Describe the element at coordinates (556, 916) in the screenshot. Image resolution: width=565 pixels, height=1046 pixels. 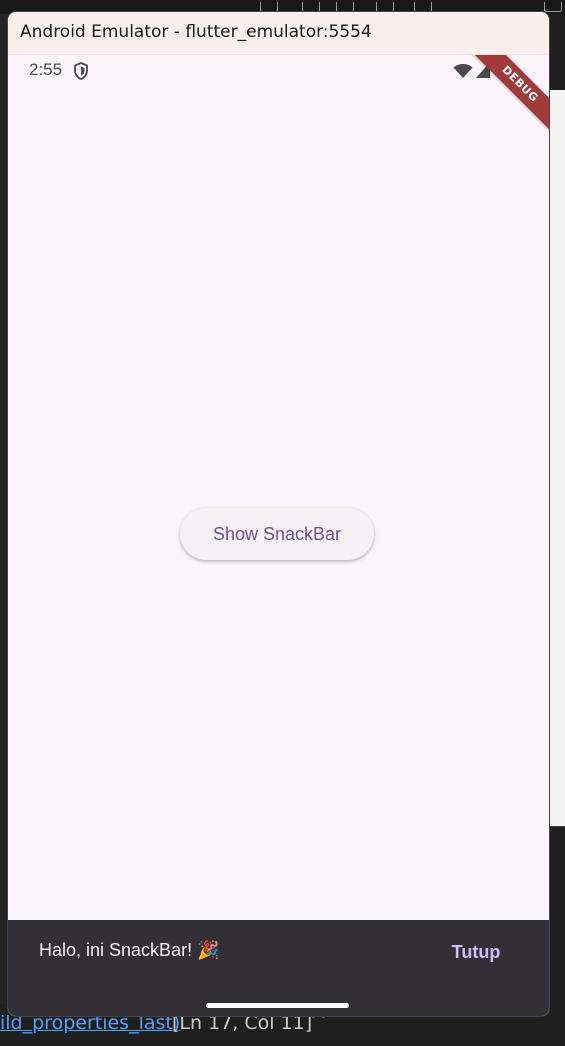
I see `editor-right-panel-dark` at that location.